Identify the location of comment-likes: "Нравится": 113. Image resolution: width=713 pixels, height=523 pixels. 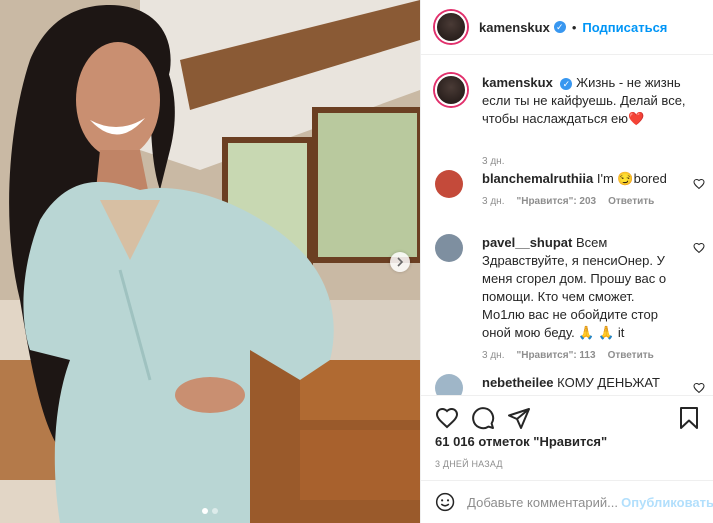
(555, 355).